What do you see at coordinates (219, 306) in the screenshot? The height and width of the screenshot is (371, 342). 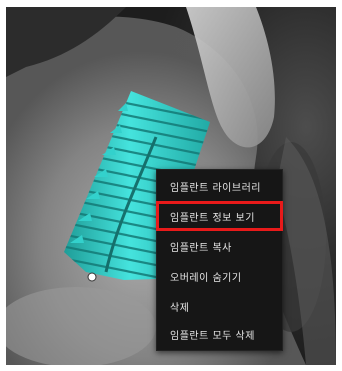 I see `menu-item-delete: 삭제` at bounding box center [219, 306].